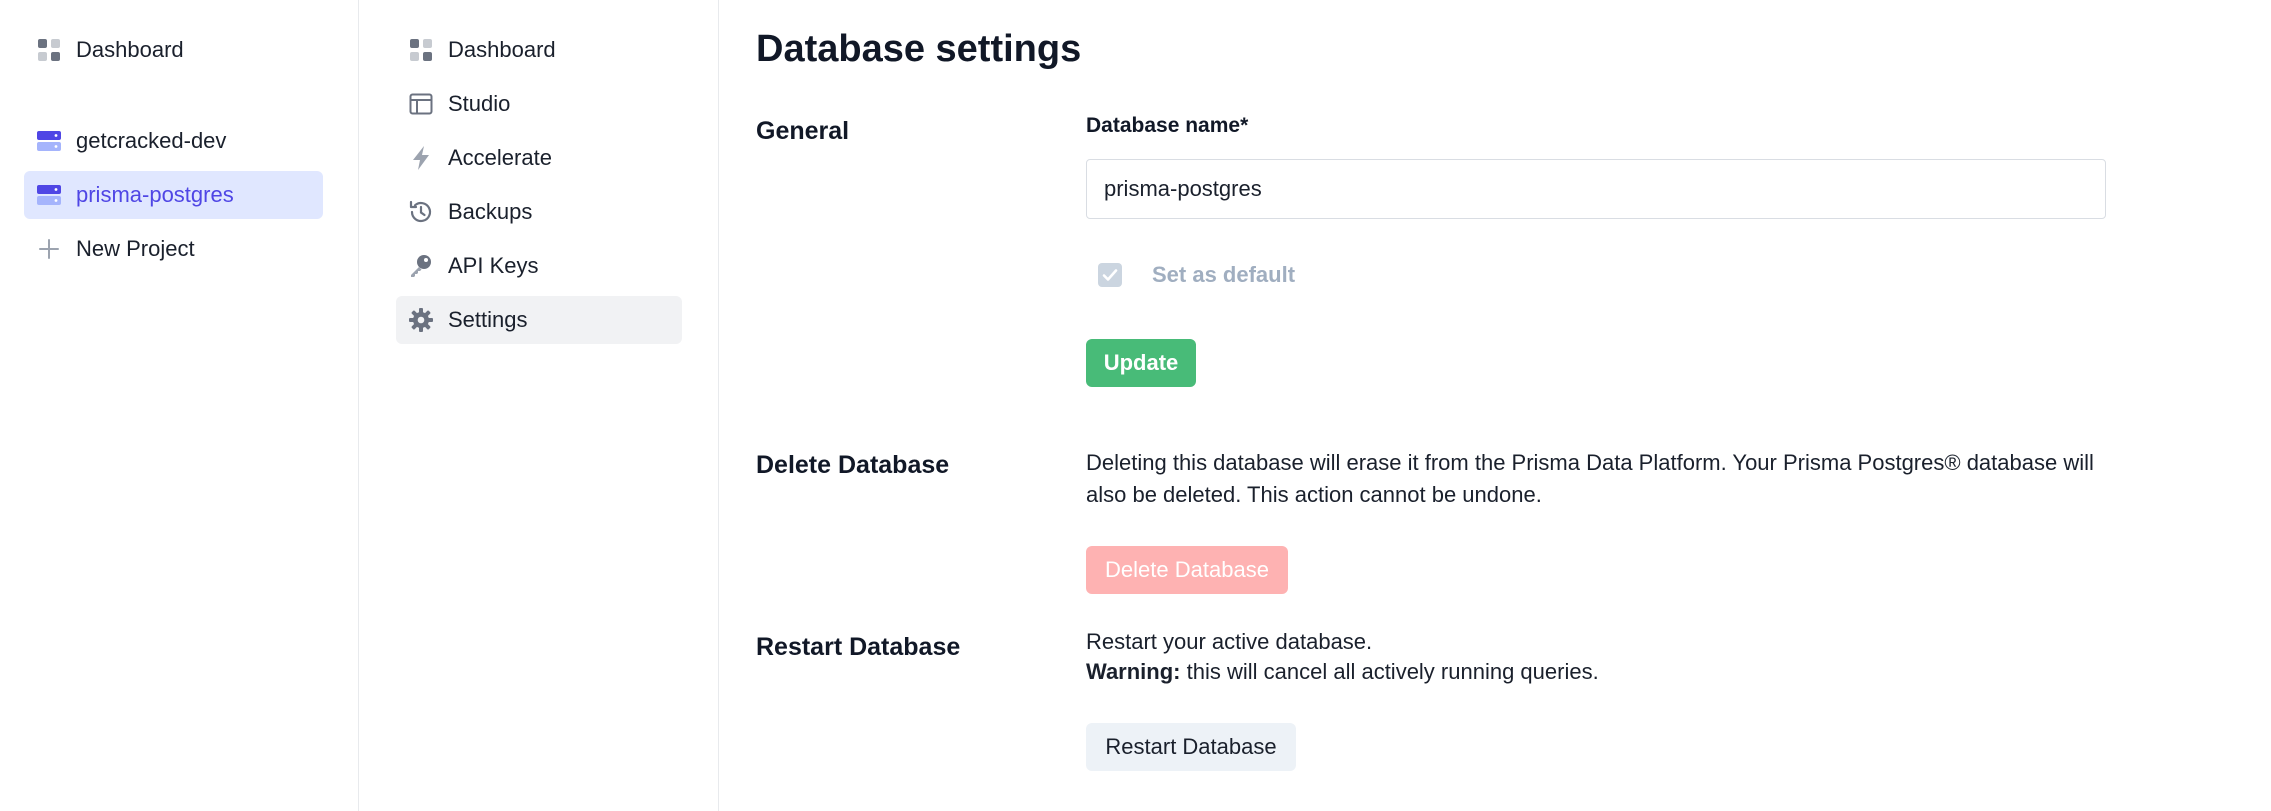 Image resolution: width=2271 pixels, height=811 pixels. What do you see at coordinates (493, 265) in the screenshot?
I see `nav-item-label: API Keys` at bounding box center [493, 265].